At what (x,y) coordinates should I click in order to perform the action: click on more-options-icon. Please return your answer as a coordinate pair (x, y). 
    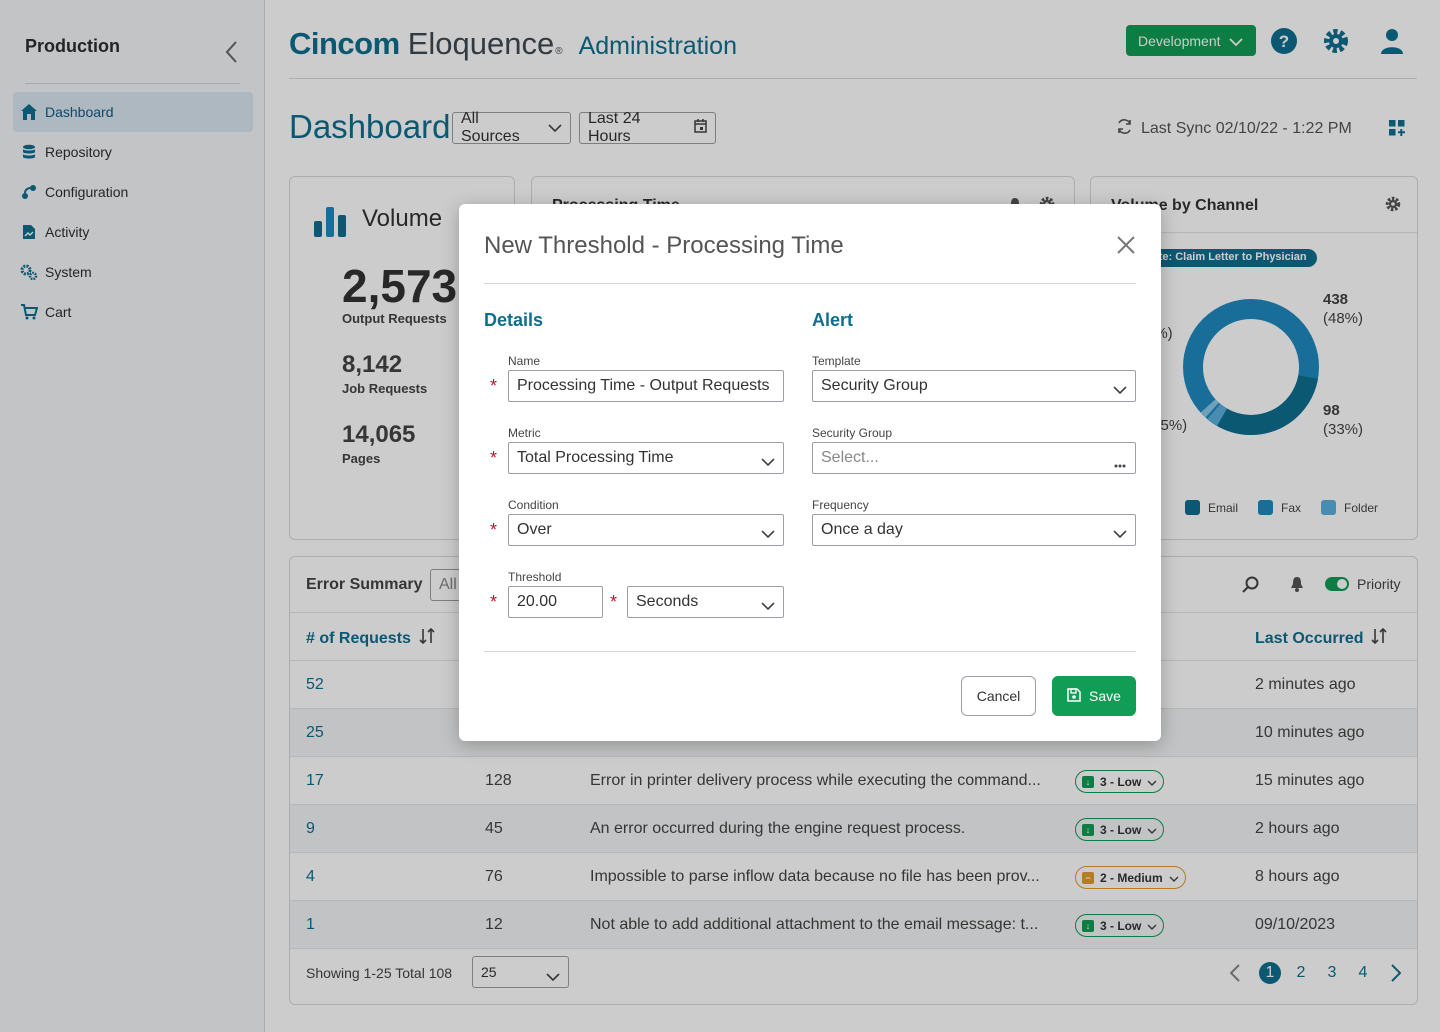
    Looking at the image, I should click on (1120, 464).